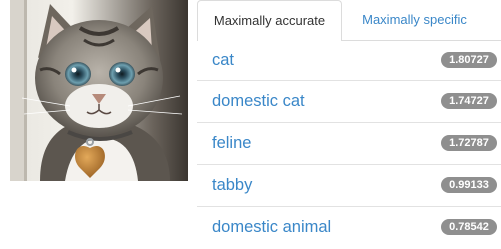  What do you see at coordinates (258, 101) in the screenshot?
I see `result-label: domestic cat` at bounding box center [258, 101].